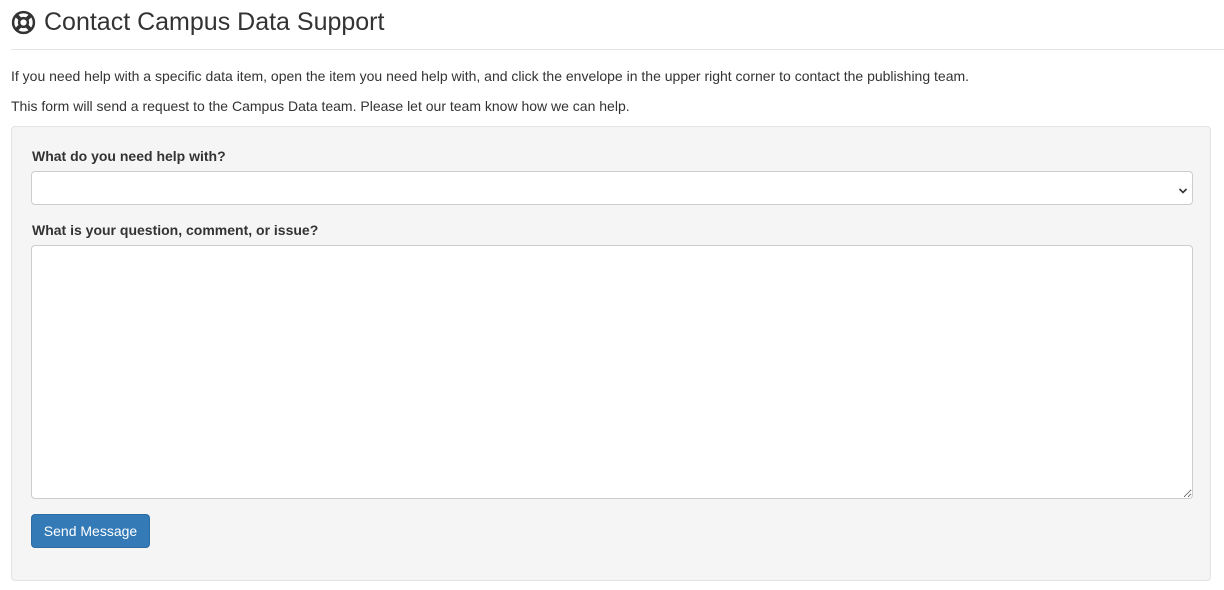 Image resolution: width=1224 pixels, height=590 pixels. I want to click on send-message-button: Send Message, so click(90, 531).